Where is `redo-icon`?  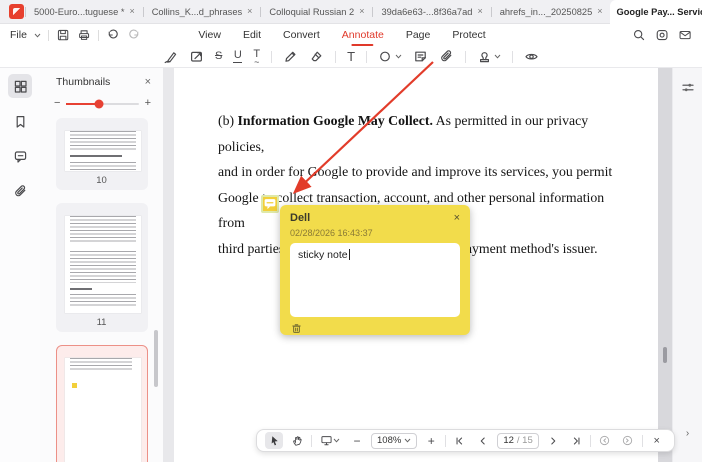
redo-icon is located at coordinates (134, 35).